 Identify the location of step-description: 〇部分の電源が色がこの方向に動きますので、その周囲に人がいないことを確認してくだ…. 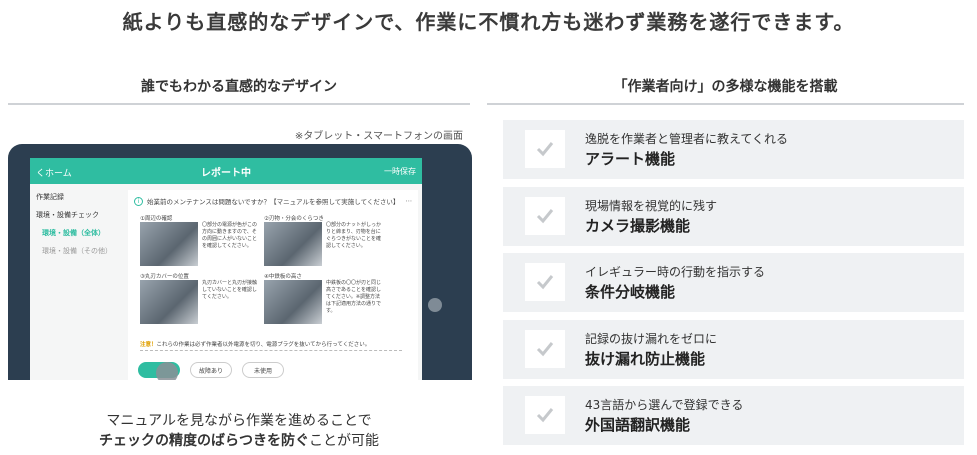
(230, 235).